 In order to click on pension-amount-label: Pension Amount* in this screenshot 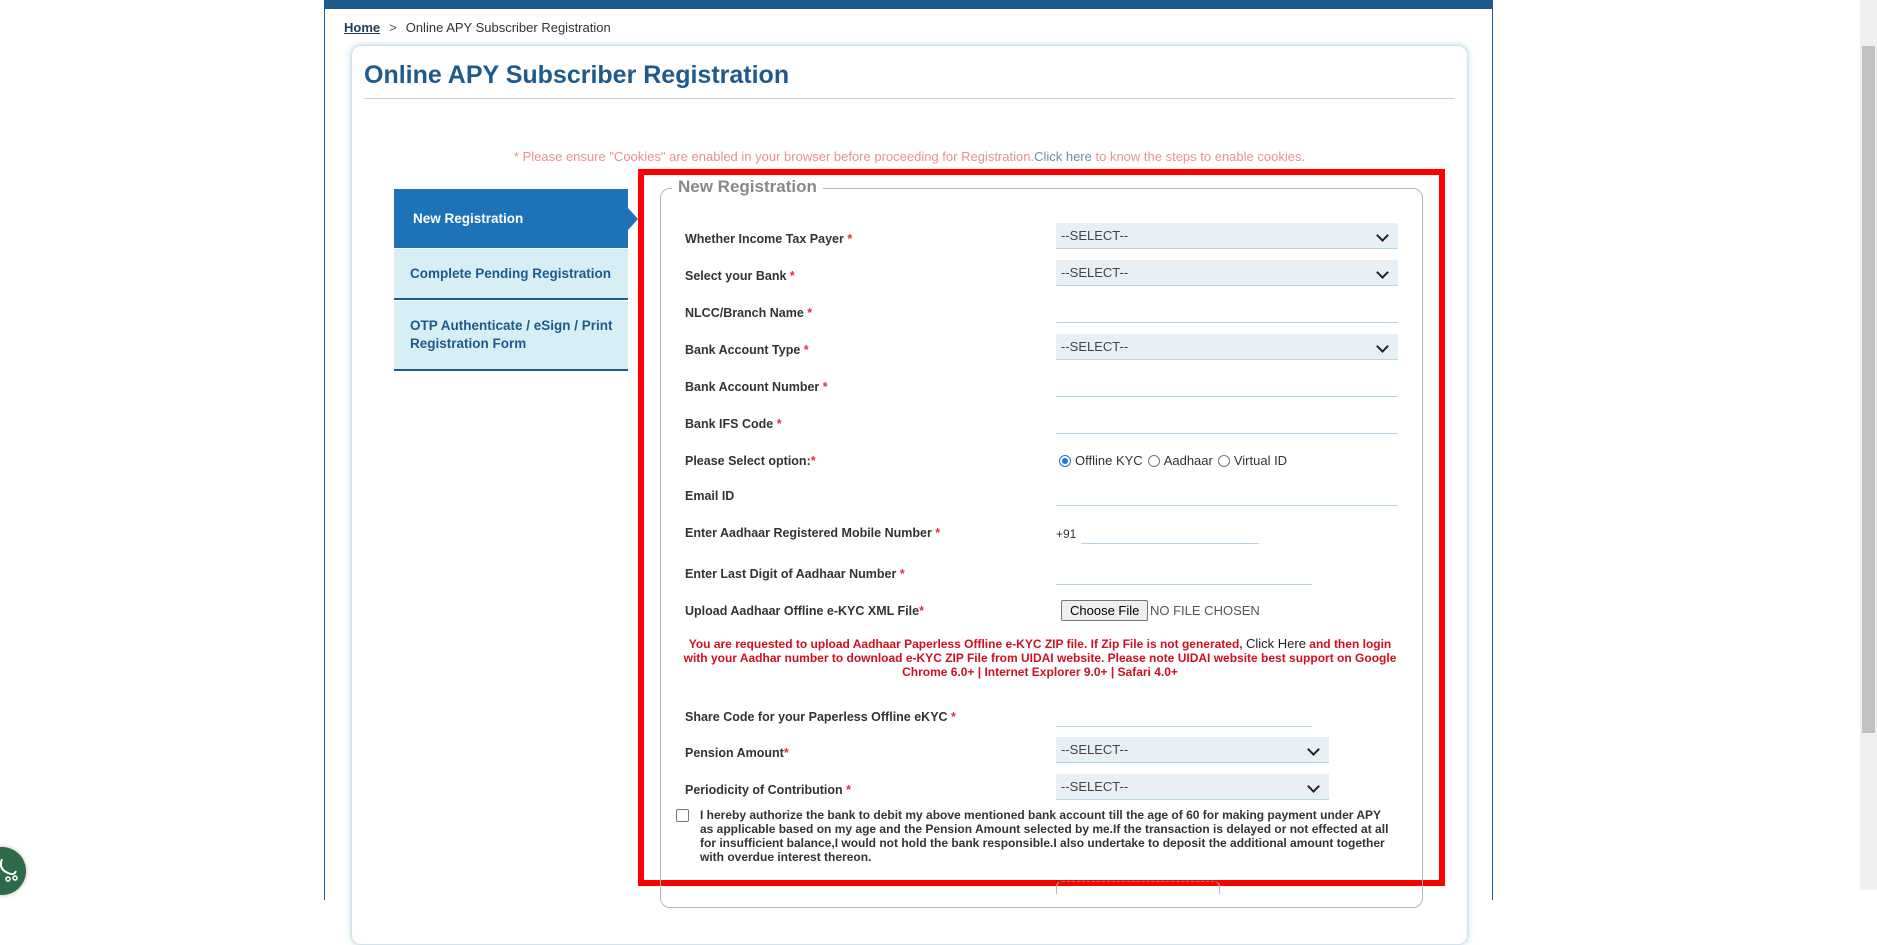, I will do `click(737, 753)`.